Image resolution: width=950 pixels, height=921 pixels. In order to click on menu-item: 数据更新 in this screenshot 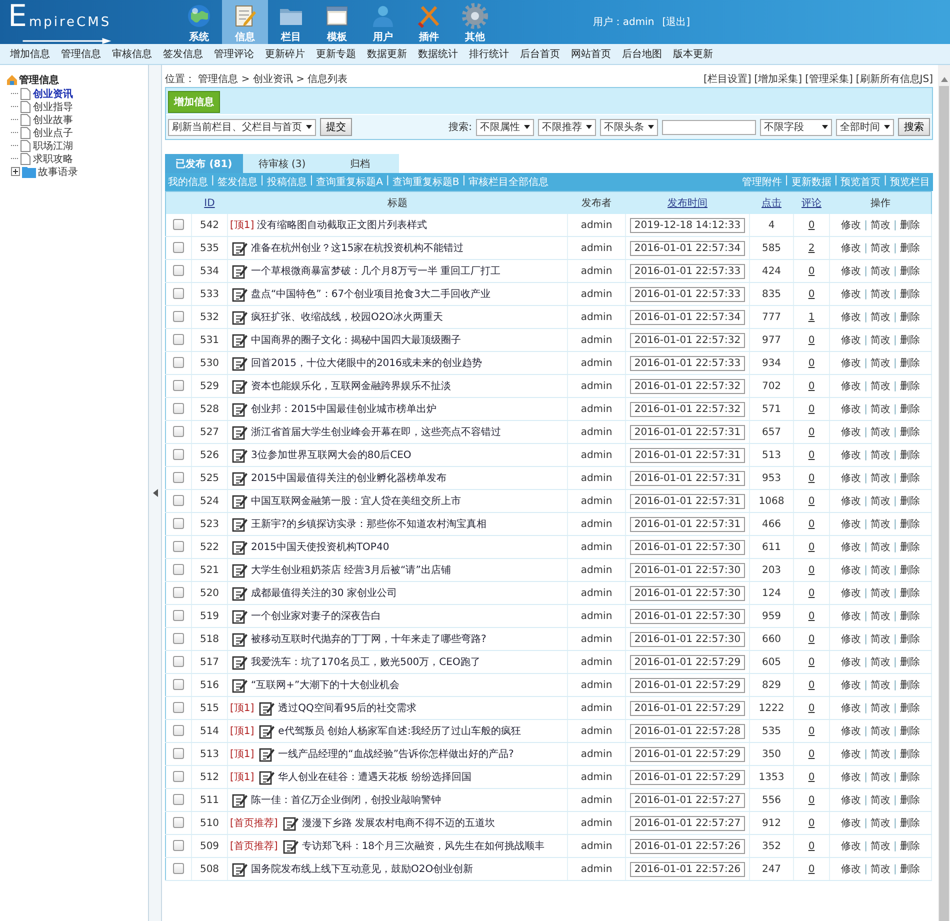, I will do `click(387, 54)`.